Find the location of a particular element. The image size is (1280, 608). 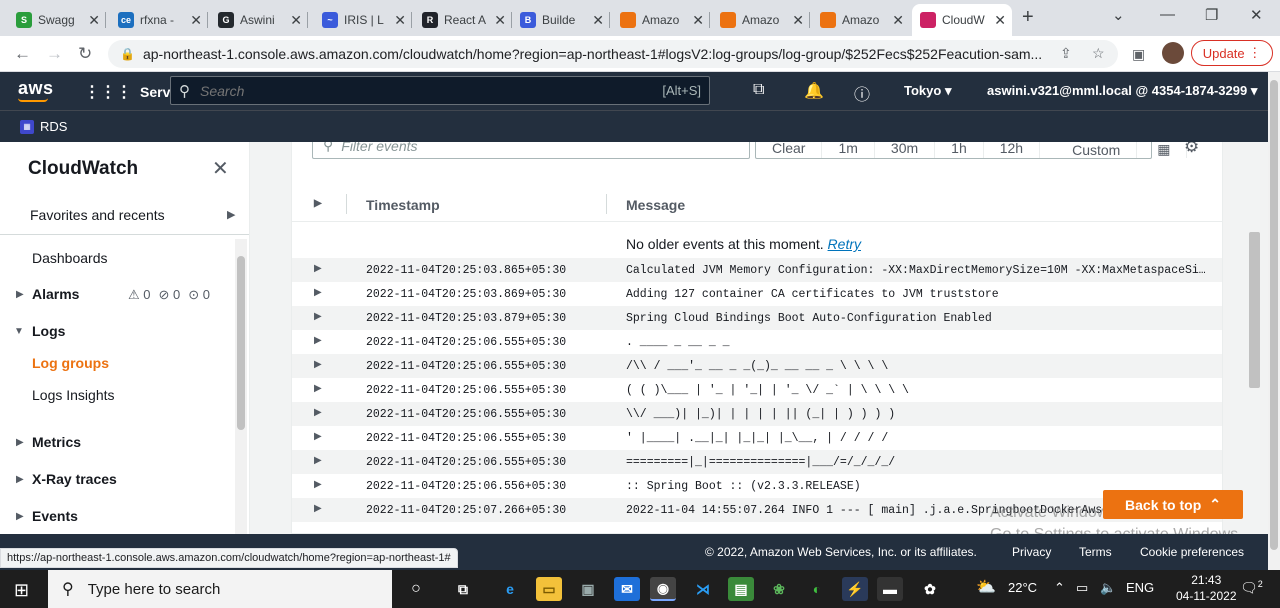

bookmark-star-icon: ☆ is located at coordinates (1098, 53).